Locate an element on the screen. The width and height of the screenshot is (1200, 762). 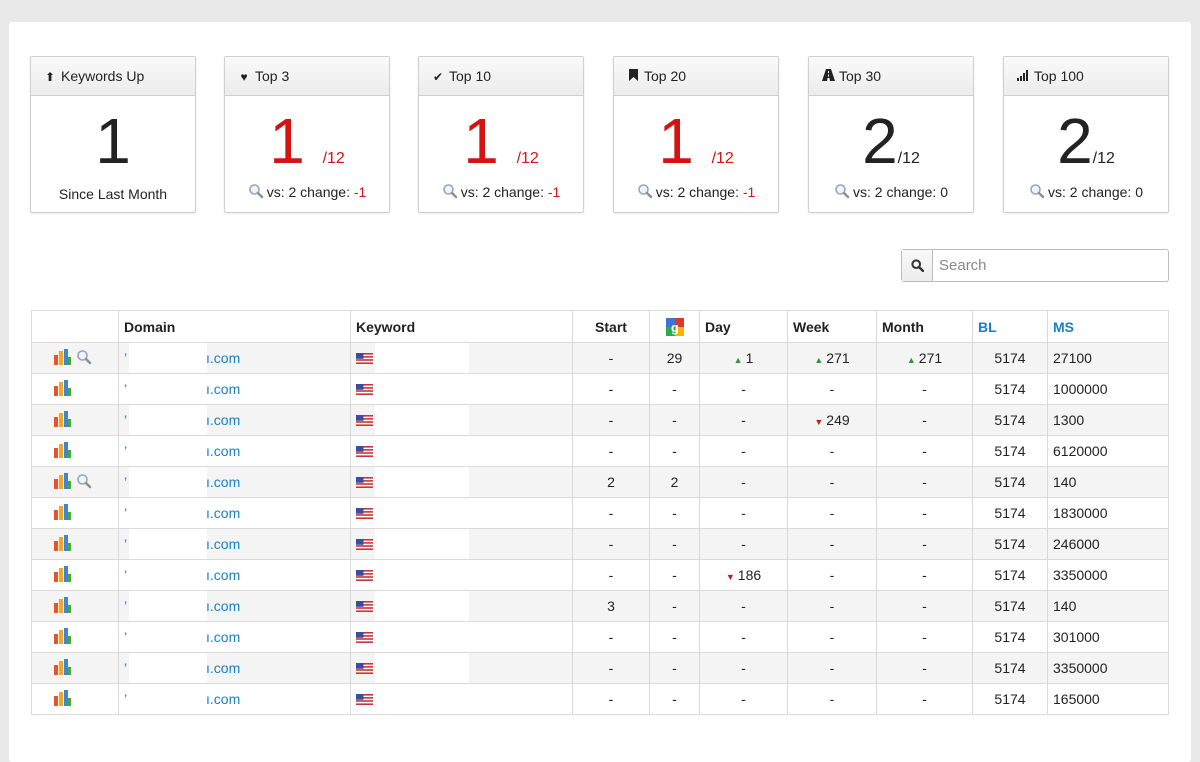
table-row: ’ ı.com - - - ▼ 249-5174 1300 is located at coordinates (600, 420).